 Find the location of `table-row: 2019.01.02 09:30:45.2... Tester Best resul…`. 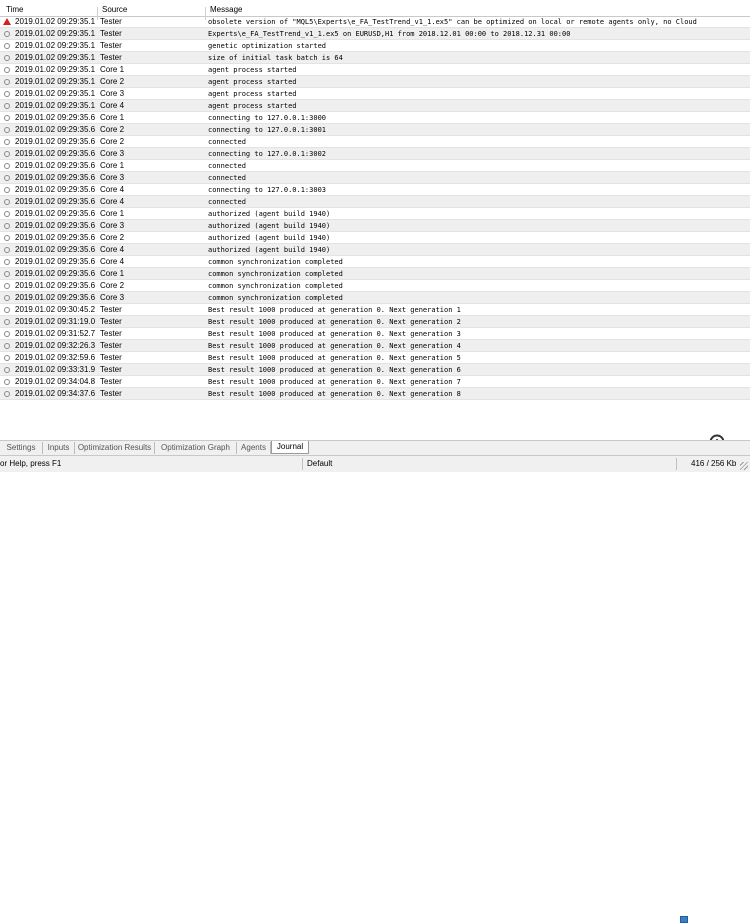

table-row: 2019.01.02 09:30:45.2... Tester Best resul… is located at coordinates (375, 310).